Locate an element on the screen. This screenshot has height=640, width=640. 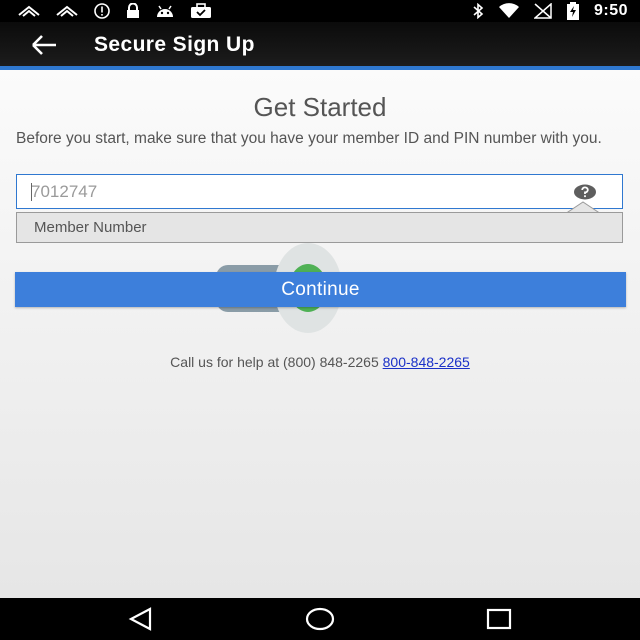
help-phone-link: 800-848-2265 is located at coordinates (426, 362).